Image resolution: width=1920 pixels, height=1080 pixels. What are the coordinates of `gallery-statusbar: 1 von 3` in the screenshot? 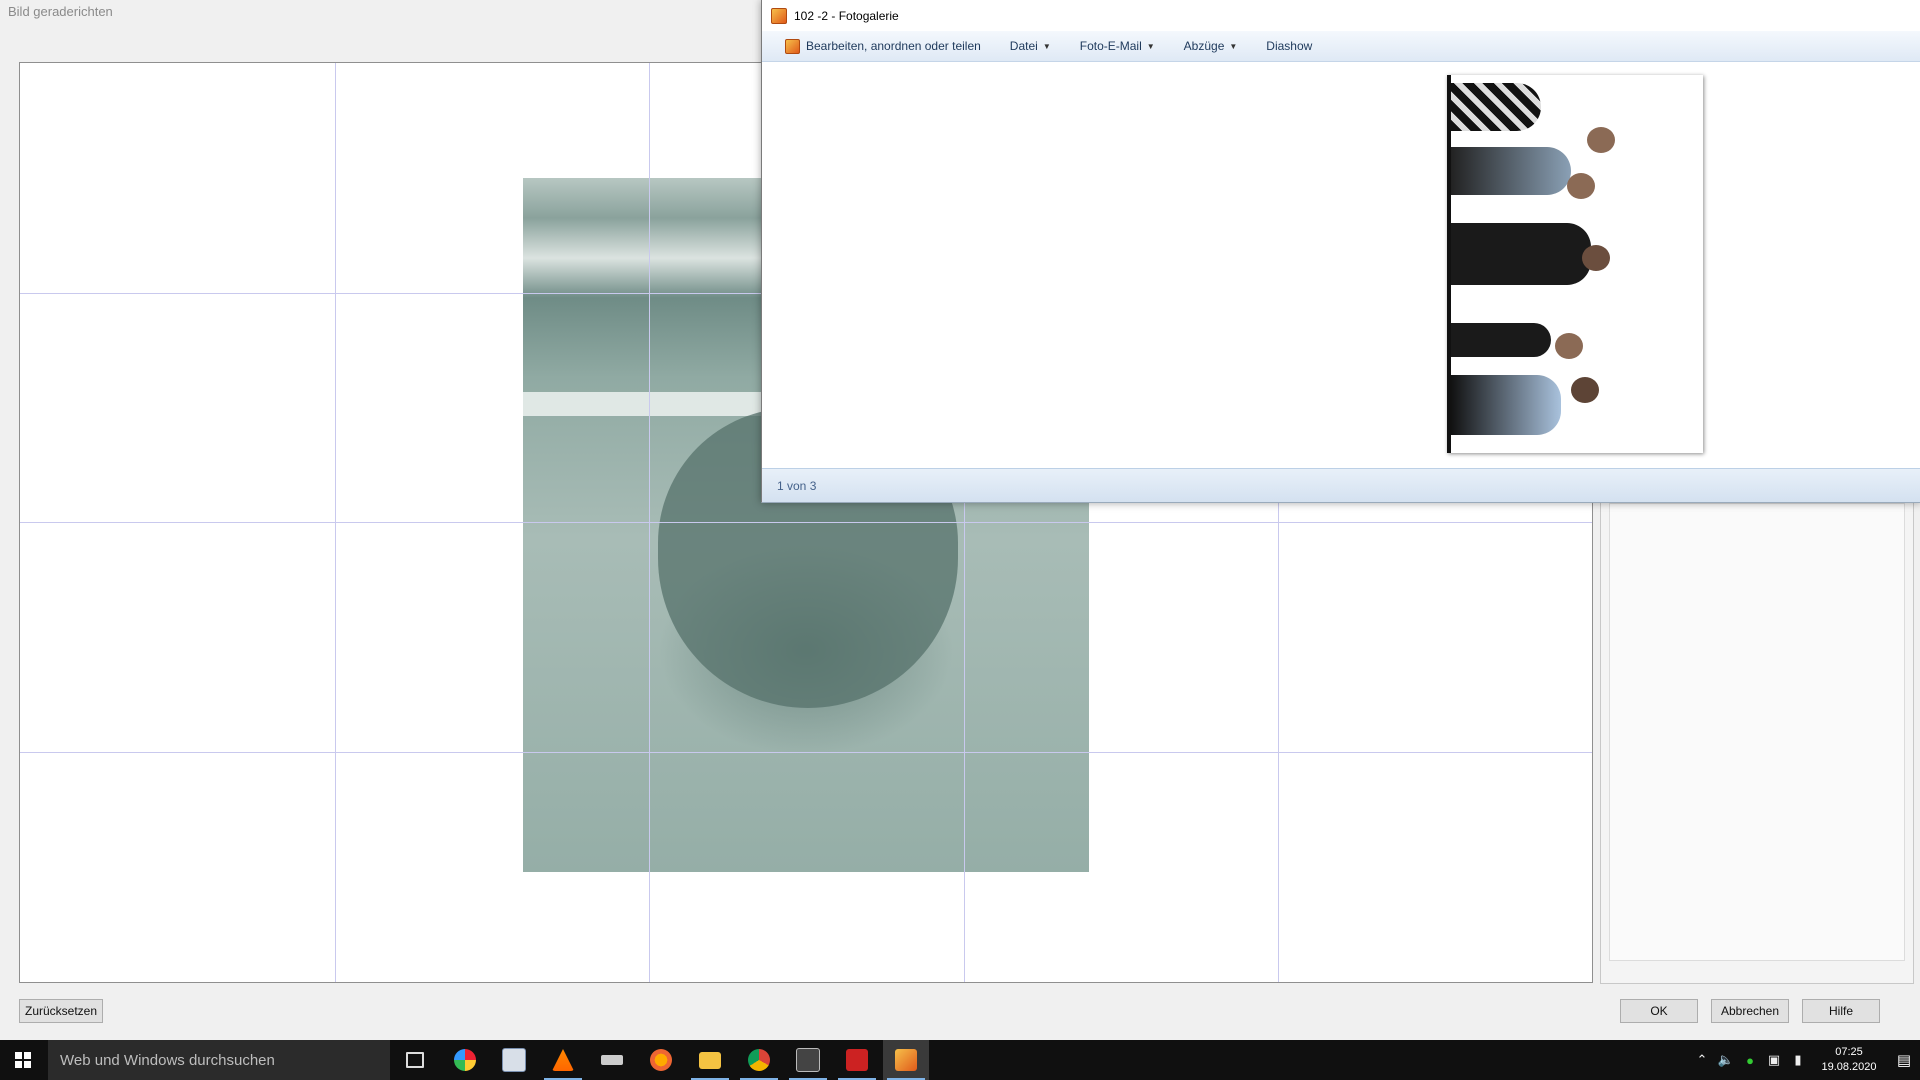 It's located at (1341, 485).